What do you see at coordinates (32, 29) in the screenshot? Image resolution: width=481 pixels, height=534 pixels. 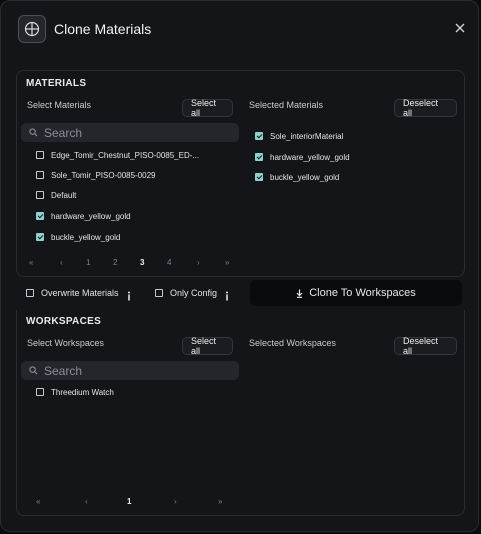 I see `globe-icon` at bounding box center [32, 29].